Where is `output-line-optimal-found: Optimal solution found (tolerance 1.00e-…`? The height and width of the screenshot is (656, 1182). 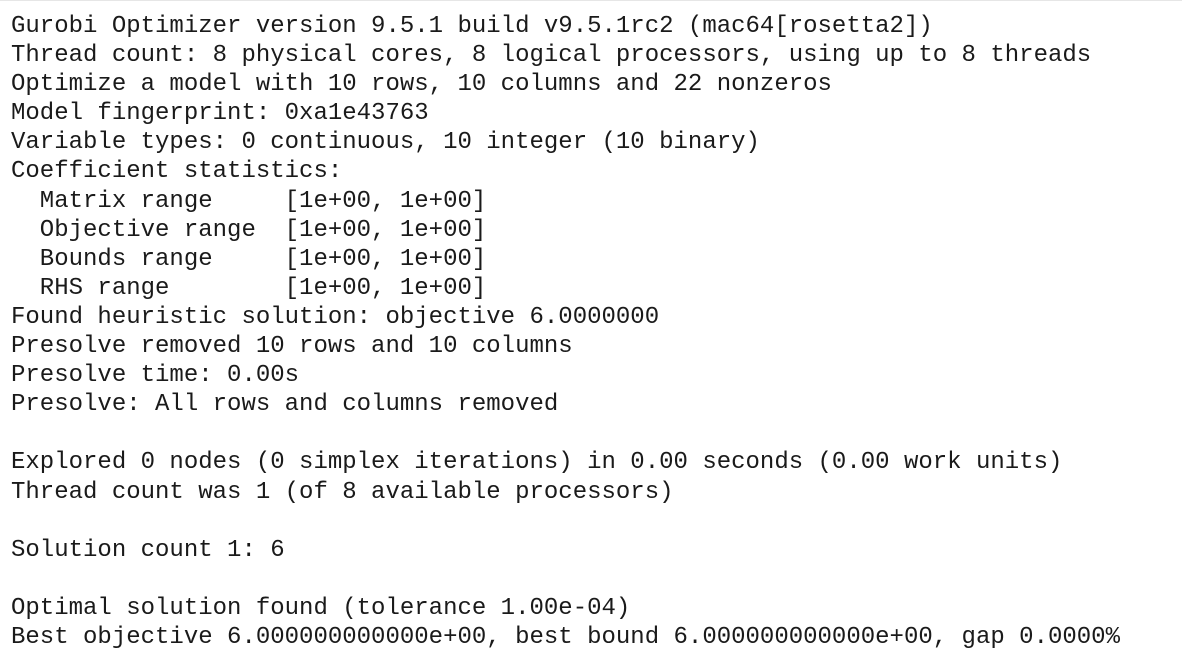 output-line-optimal-found: Optimal solution found (tolerance 1.00e-… is located at coordinates (321, 608).